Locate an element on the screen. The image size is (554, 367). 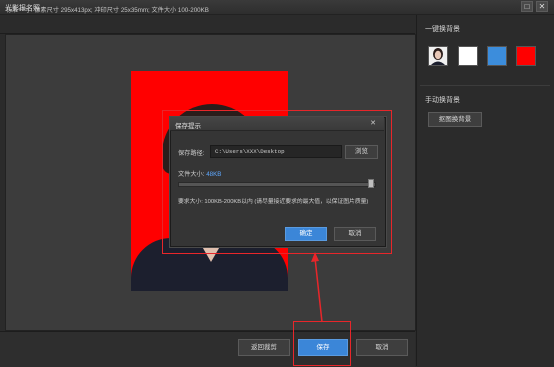
spec-bar is located at coordinates (207, 24).